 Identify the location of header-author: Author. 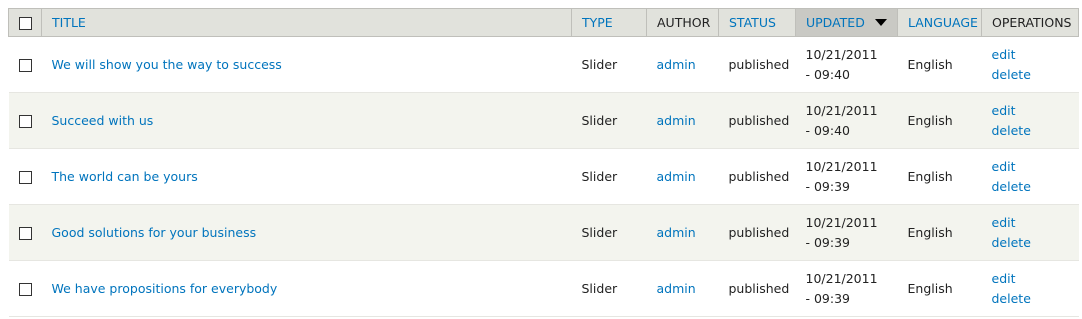
(682, 22).